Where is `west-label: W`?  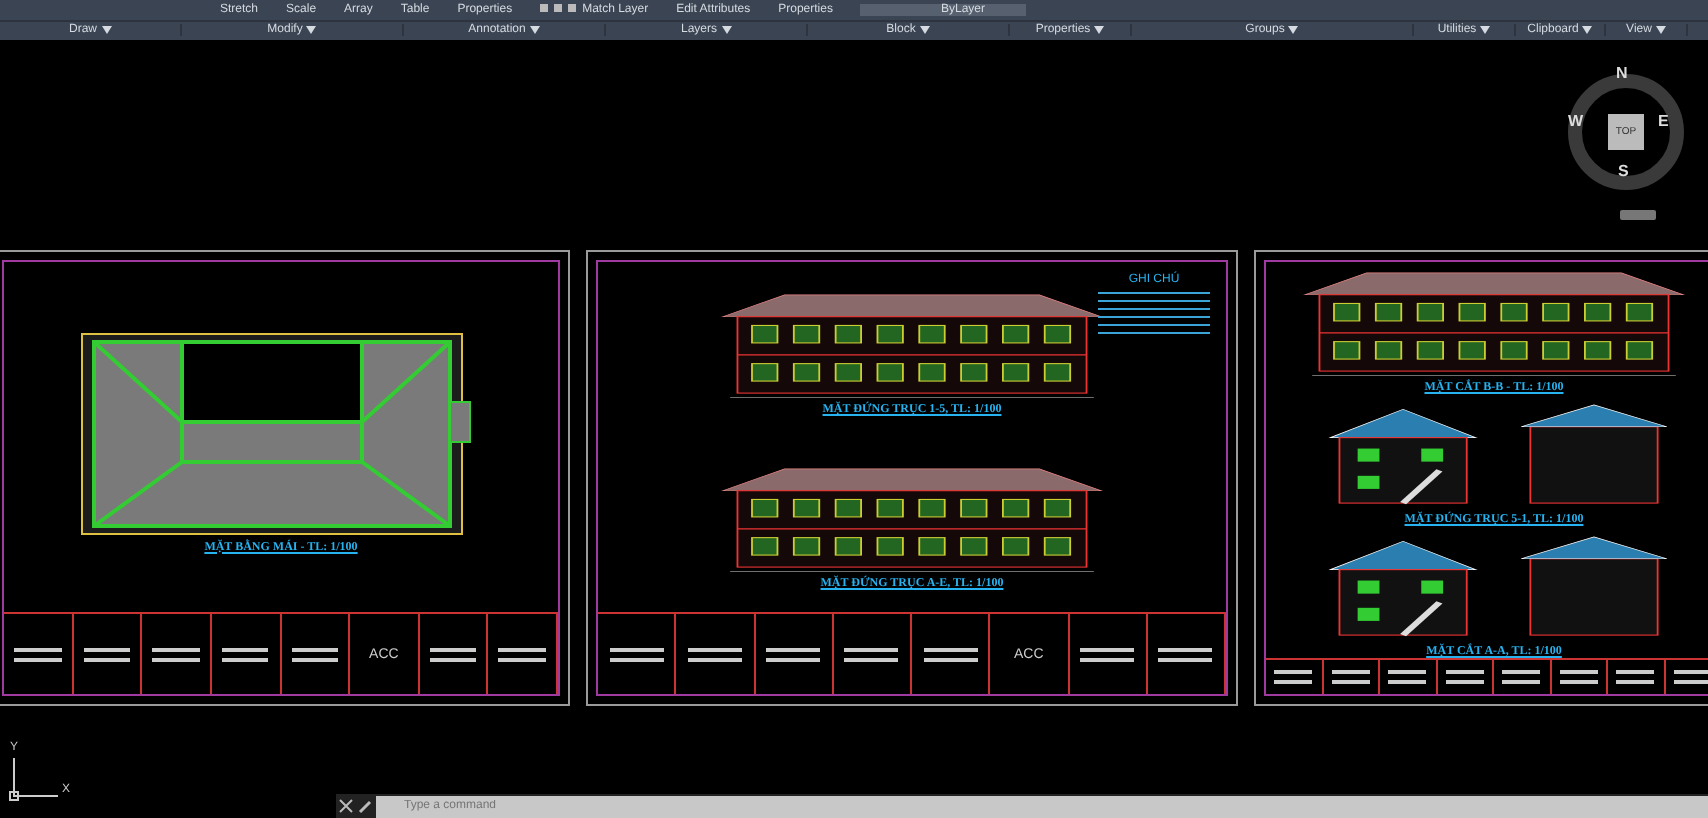 west-label: W is located at coordinates (1576, 121).